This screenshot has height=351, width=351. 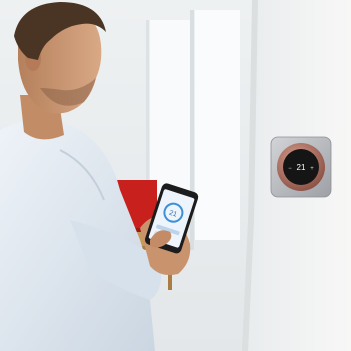 What do you see at coordinates (312, 169) in the screenshot?
I see `thermostat-increase-icon: +` at bounding box center [312, 169].